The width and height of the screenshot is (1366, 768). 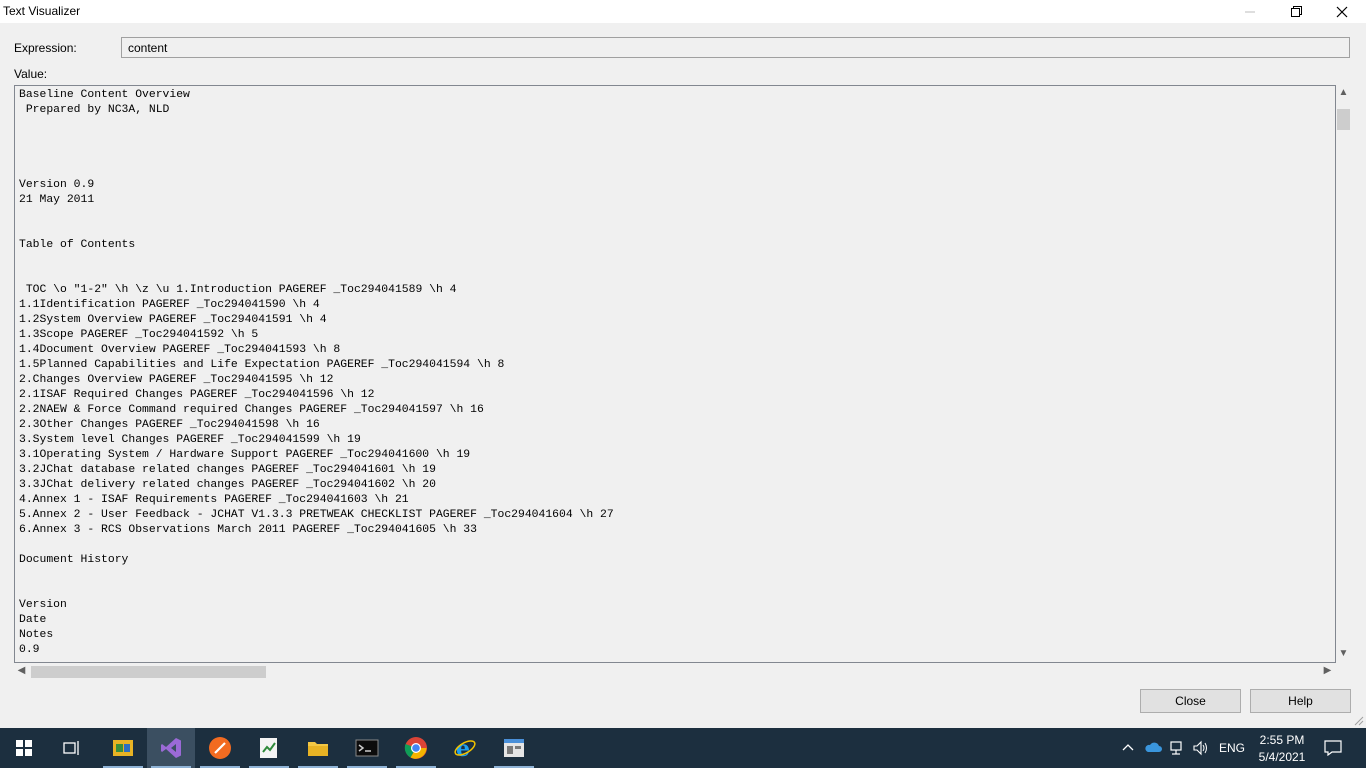 What do you see at coordinates (1128, 747) in the screenshot?
I see `show-hidden-icons-icon` at bounding box center [1128, 747].